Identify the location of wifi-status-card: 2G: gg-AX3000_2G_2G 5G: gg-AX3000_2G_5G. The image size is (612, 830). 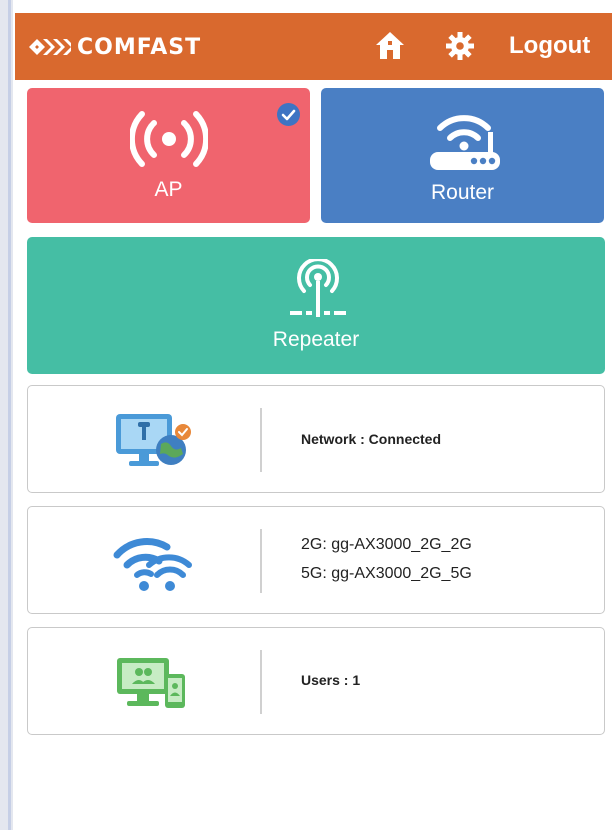
(316, 560).